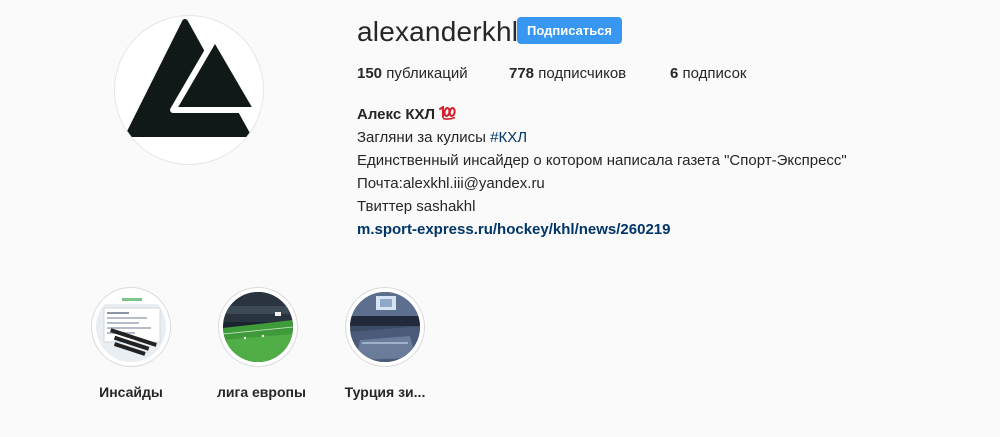  I want to click on followers-stat: 778 подписчиков, so click(567, 74).